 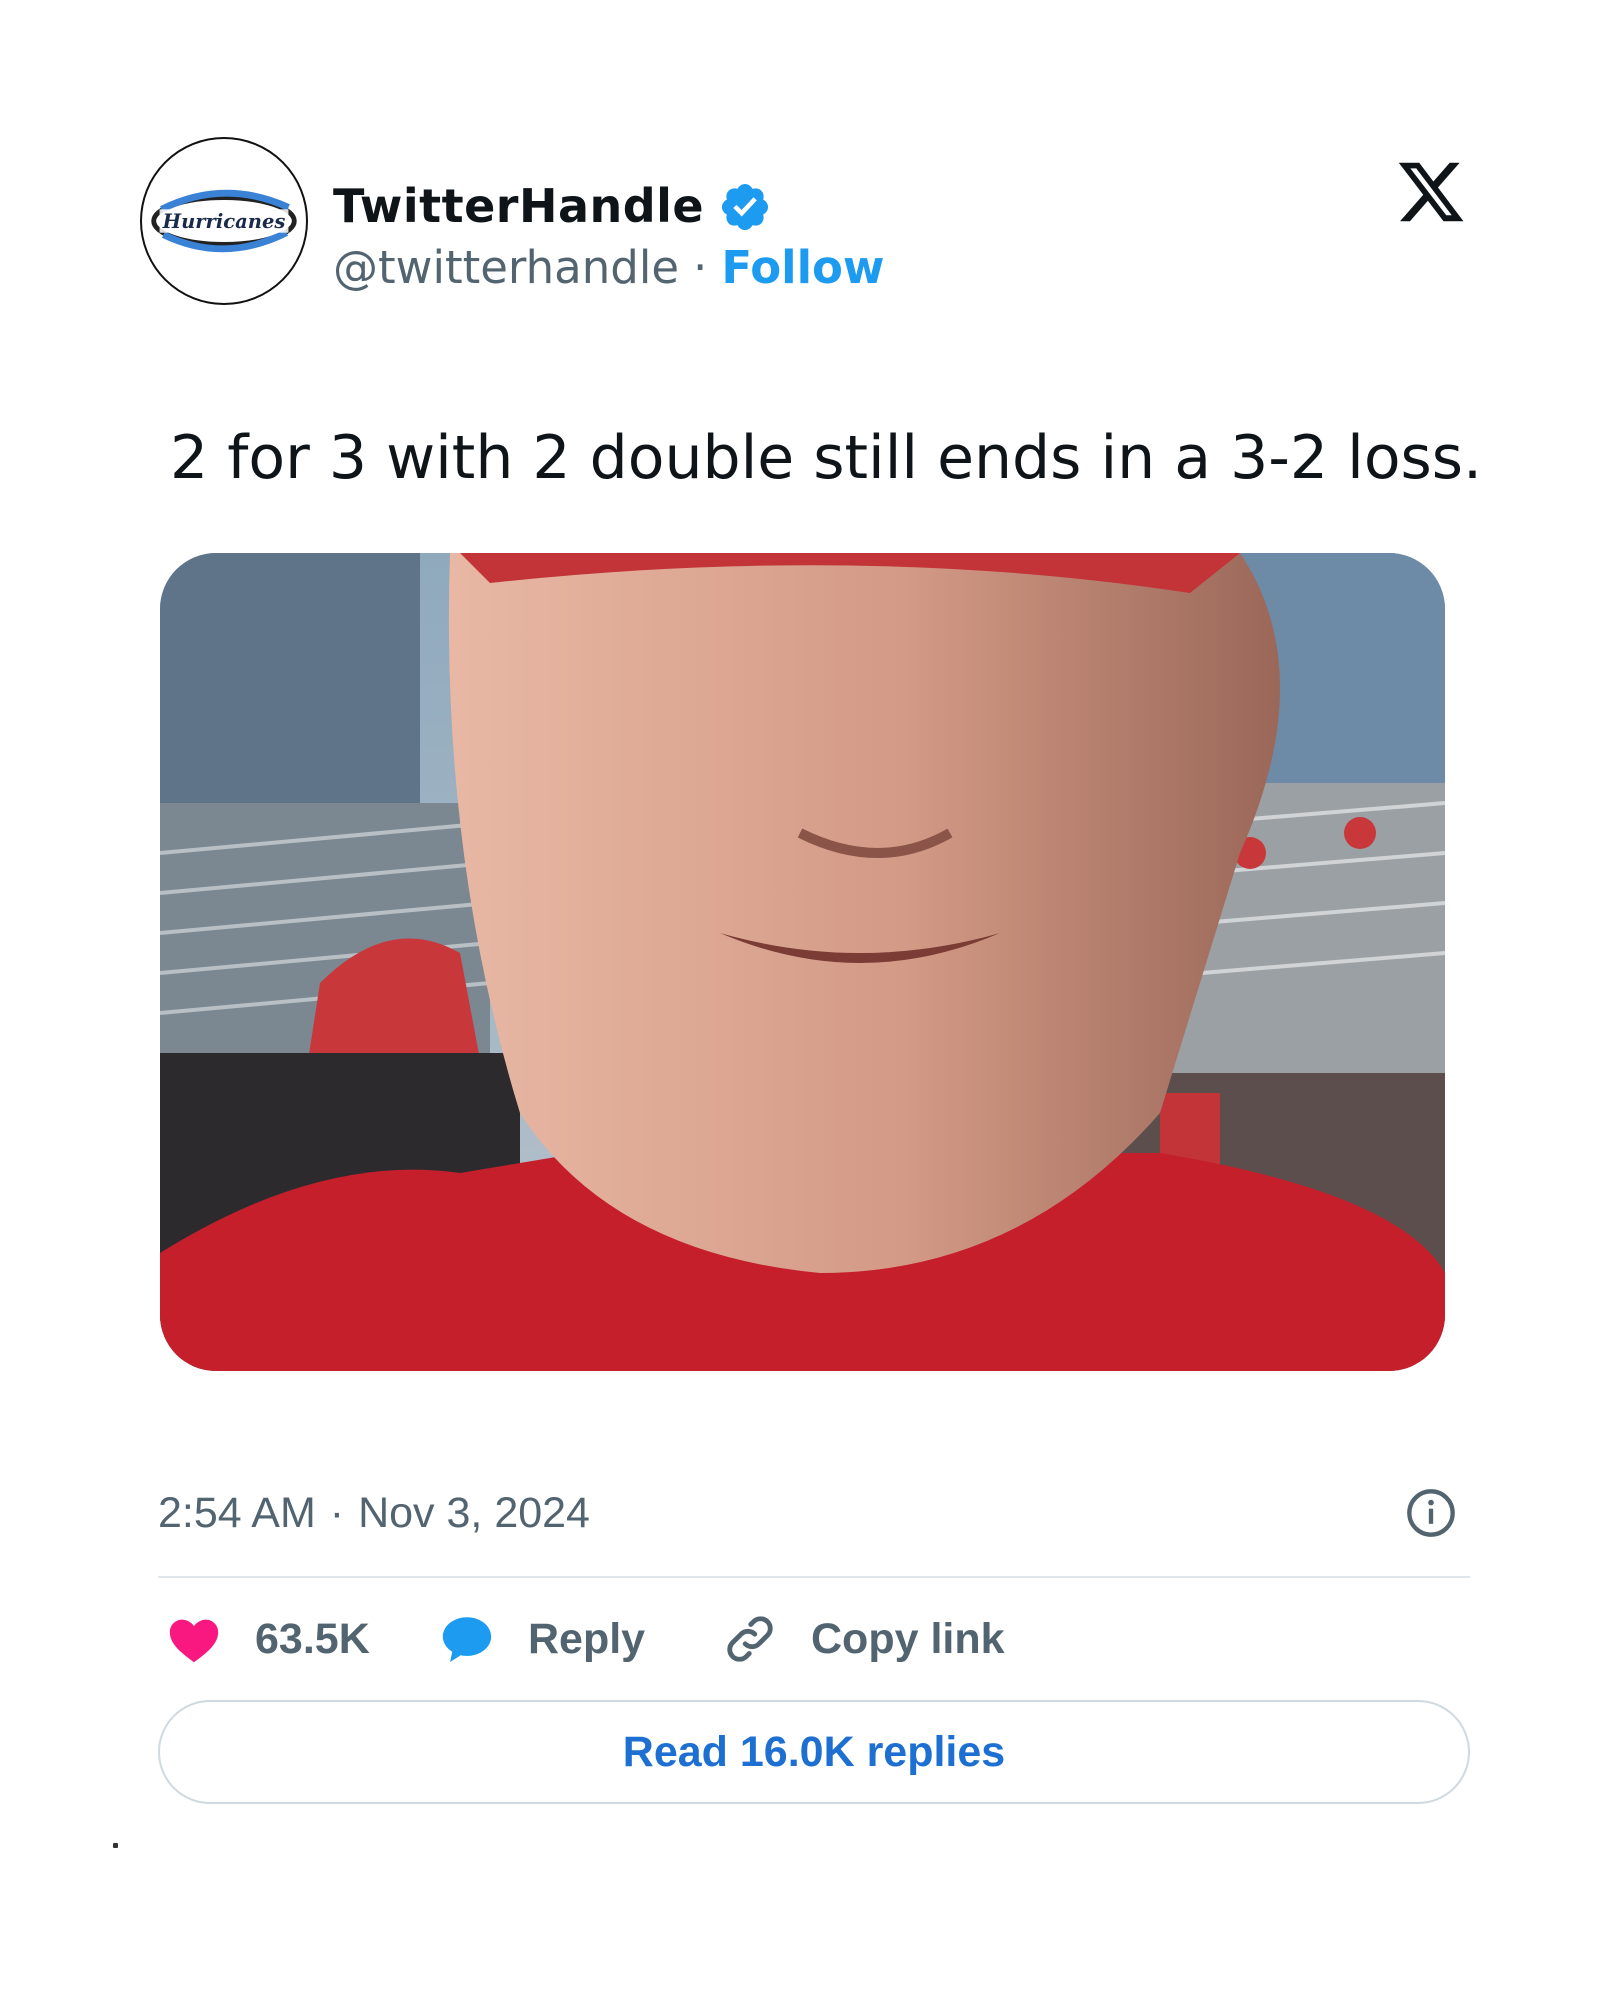 What do you see at coordinates (745, 207) in the screenshot?
I see `verified-badge-icon` at bounding box center [745, 207].